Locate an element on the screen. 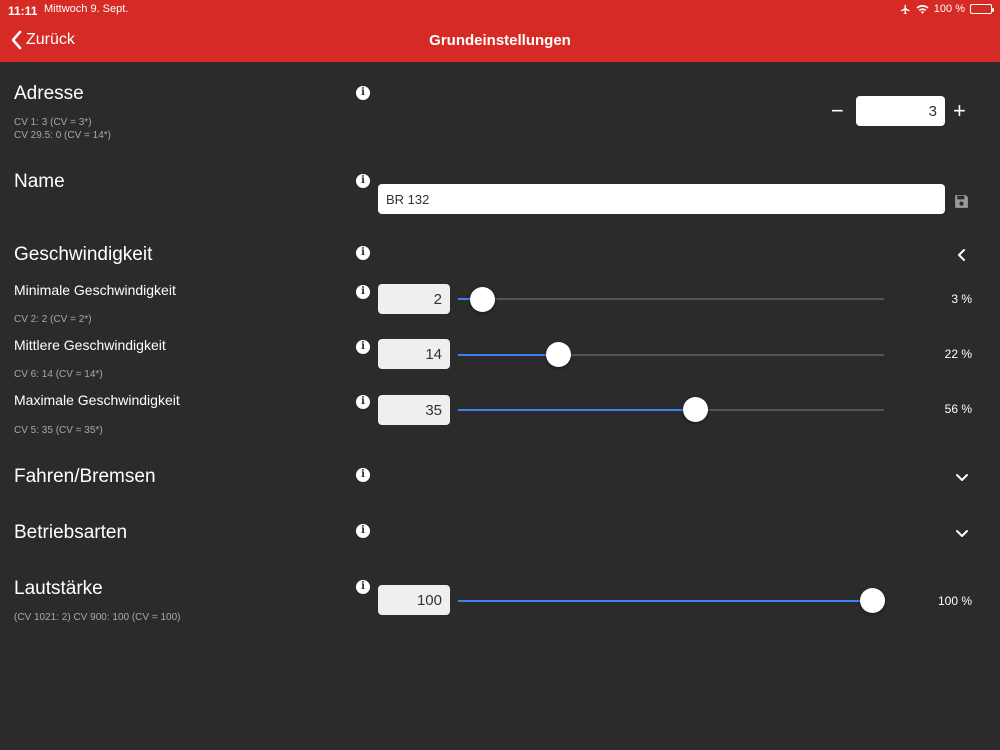 This screenshot has width=1000, height=750. fahren-bremsen-label: Fahren/Bremsen is located at coordinates (85, 477).